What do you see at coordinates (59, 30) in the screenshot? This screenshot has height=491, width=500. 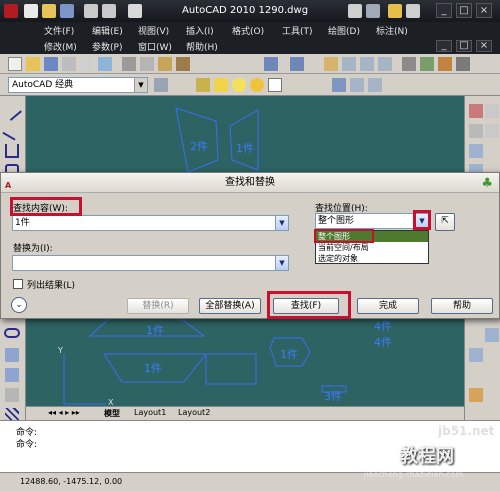 I see `menu-file: 文件(F)` at bounding box center [59, 30].